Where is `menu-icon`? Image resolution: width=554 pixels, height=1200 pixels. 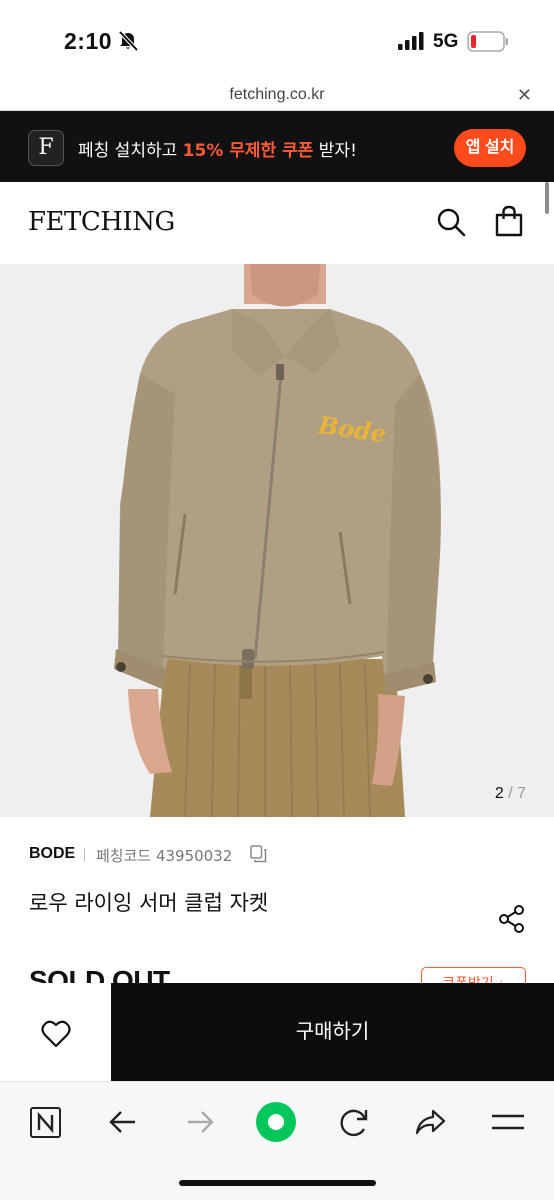 menu-icon is located at coordinates (508, 1122).